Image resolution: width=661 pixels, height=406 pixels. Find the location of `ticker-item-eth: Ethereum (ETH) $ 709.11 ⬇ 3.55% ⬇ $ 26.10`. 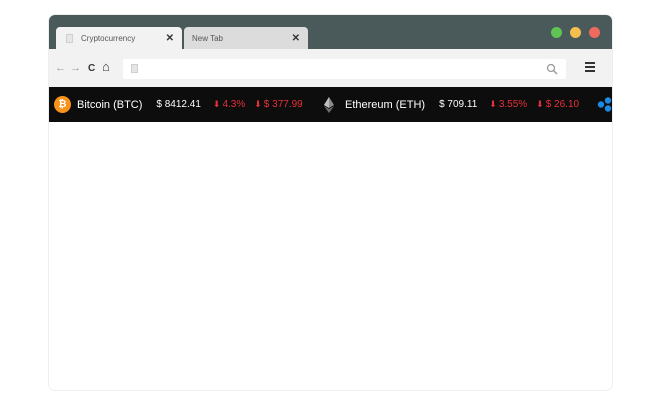

ticker-item-eth: Ethereum (ETH) $ 709.11 ⬇ 3.55% ⬇ $ 26.10 is located at coordinates (451, 104).